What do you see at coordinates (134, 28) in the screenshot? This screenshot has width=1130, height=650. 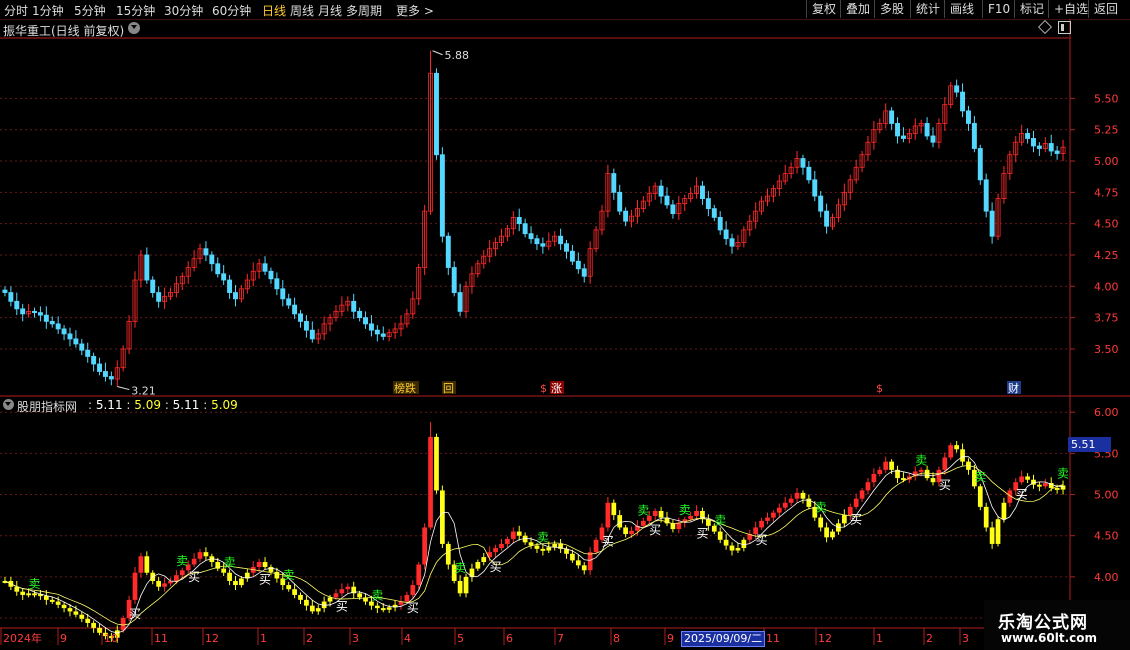 I see `chevron-down-icon` at bounding box center [134, 28].